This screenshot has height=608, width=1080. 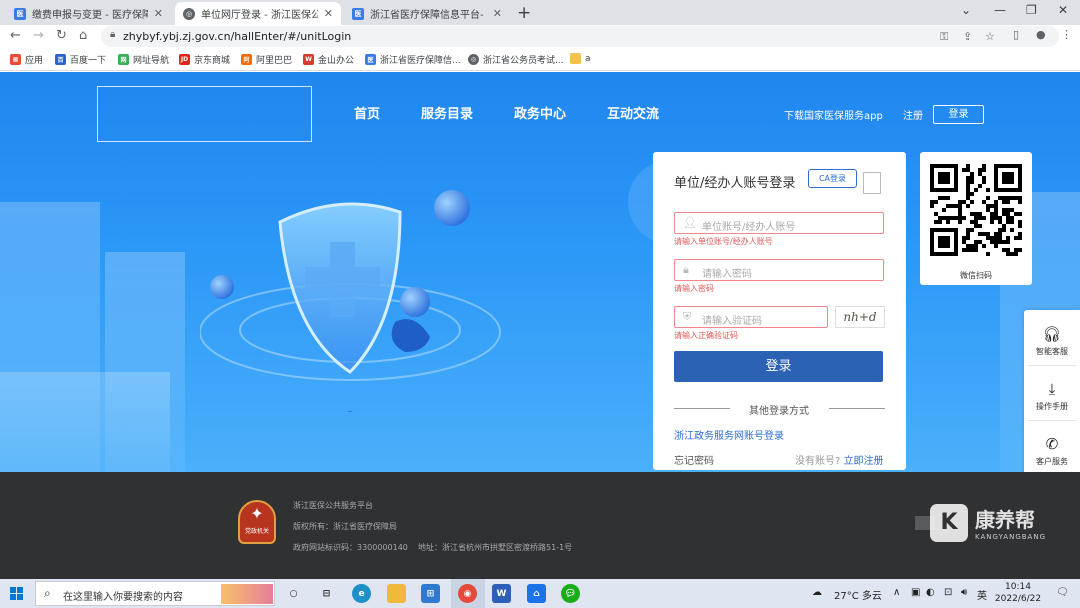 I want to click on system-clock: 10:14 2022/6/22, so click(x=1018, y=593).